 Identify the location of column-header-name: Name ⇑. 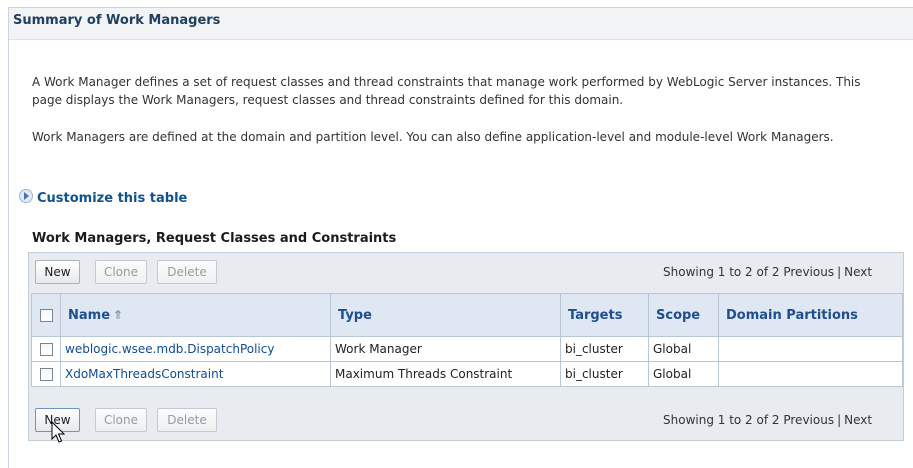
(195, 315).